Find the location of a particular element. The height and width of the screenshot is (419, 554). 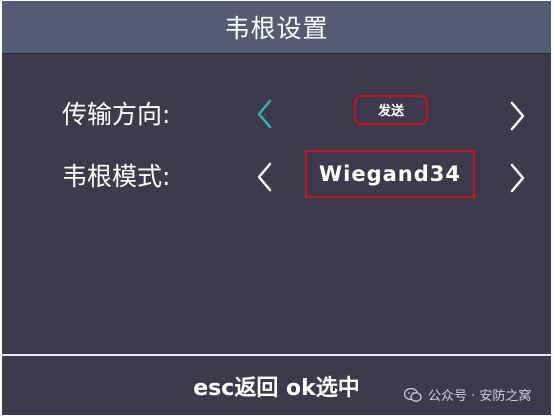

direction-value-field: 发送 is located at coordinates (391, 110).